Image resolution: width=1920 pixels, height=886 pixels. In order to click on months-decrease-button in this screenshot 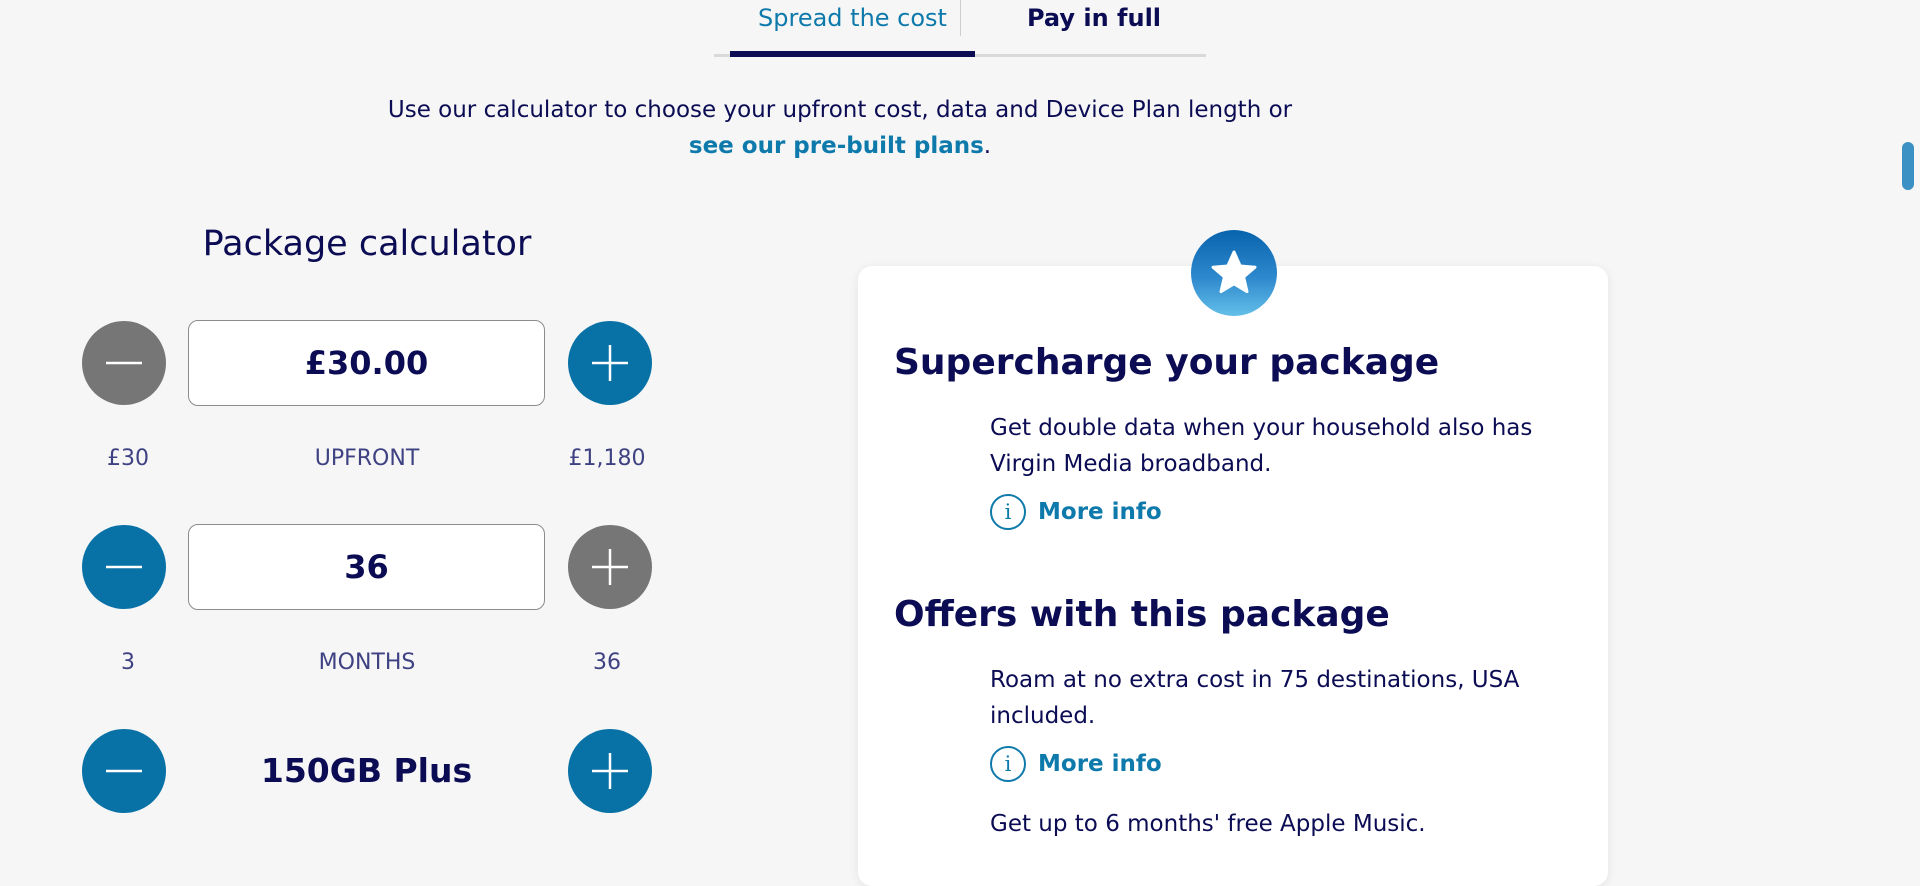, I will do `click(124, 567)`.